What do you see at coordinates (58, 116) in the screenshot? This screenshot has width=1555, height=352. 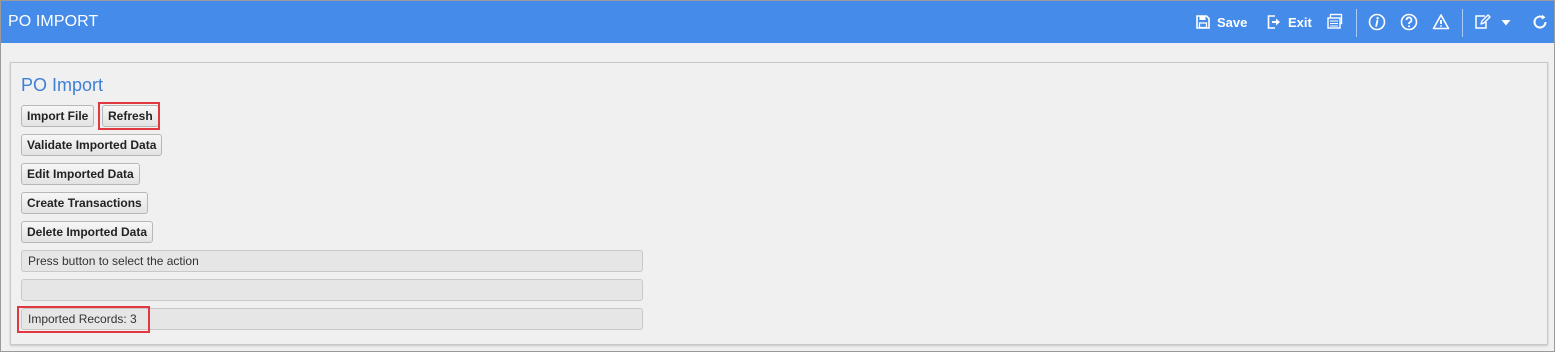 I see `import-file-button: Import File` at bounding box center [58, 116].